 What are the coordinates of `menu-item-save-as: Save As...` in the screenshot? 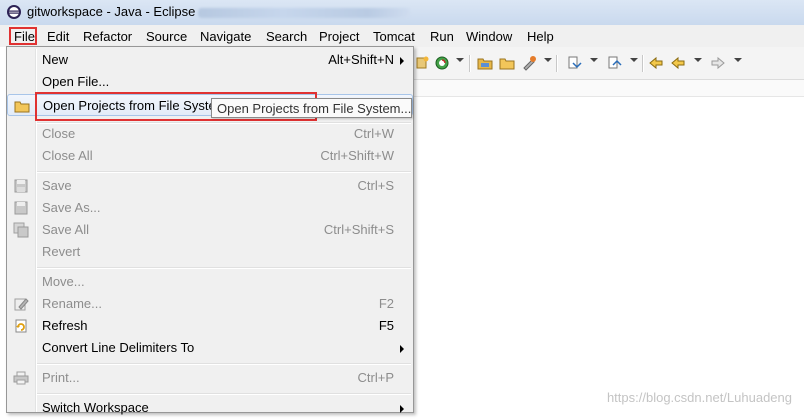 It's located at (210, 208).